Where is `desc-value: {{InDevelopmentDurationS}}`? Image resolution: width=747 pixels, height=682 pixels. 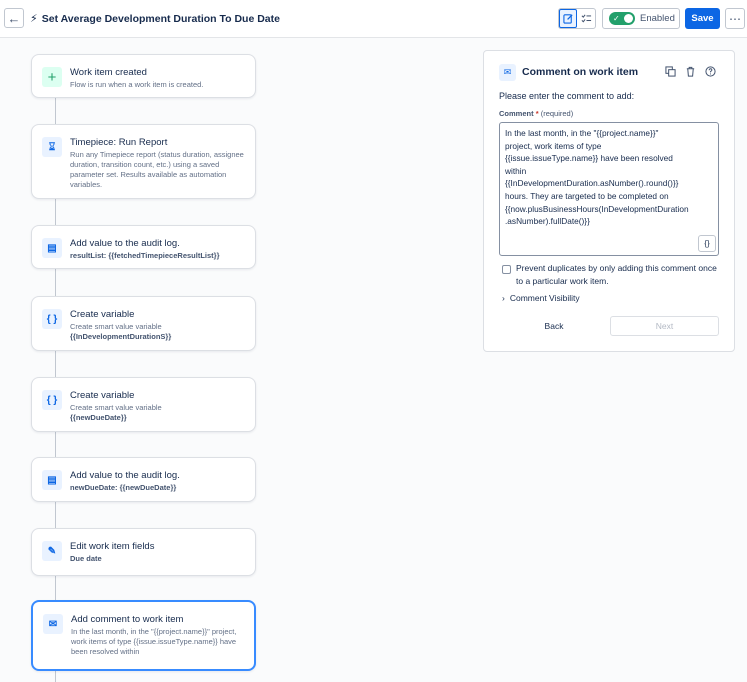 desc-value: {{InDevelopmentDurationS}} is located at coordinates (121, 336).